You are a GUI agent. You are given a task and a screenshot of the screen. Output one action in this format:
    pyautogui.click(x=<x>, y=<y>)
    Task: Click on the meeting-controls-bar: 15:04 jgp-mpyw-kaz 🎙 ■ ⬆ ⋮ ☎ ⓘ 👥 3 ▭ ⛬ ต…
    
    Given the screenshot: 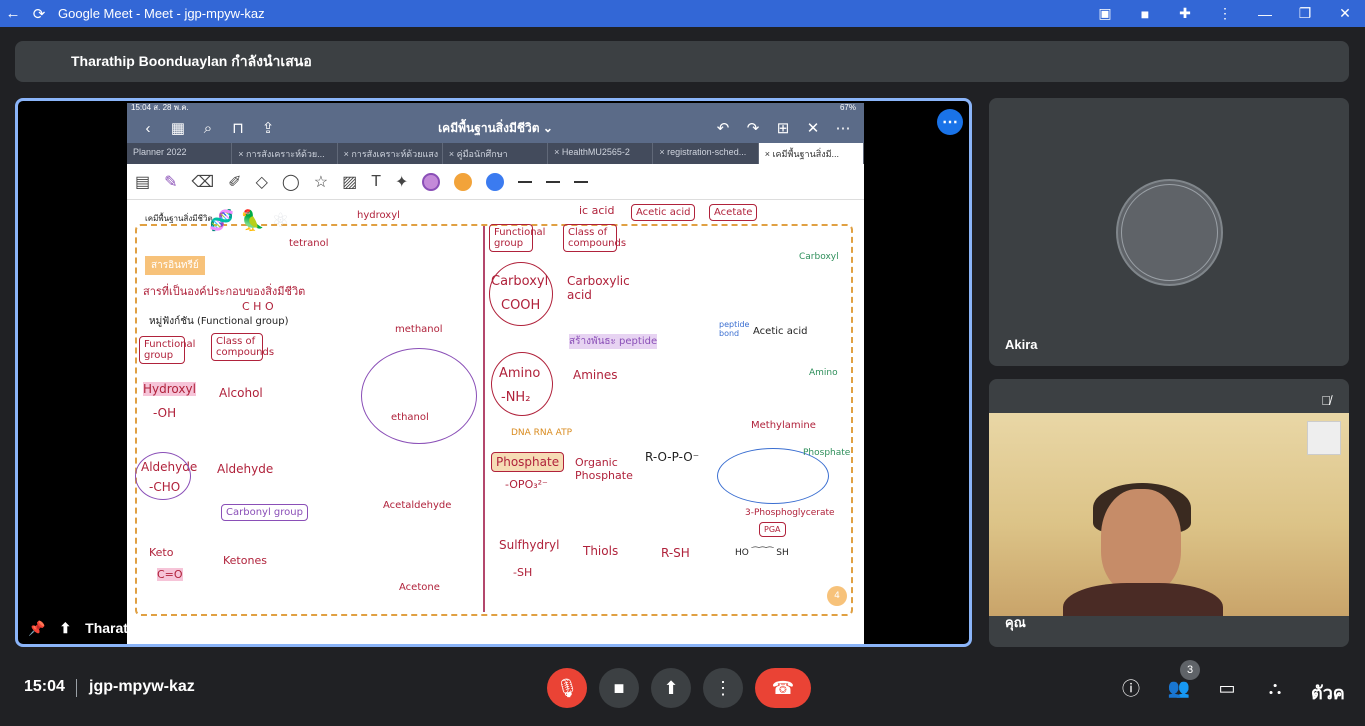 What is the action you would take?
    pyautogui.click(x=682, y=693)
    